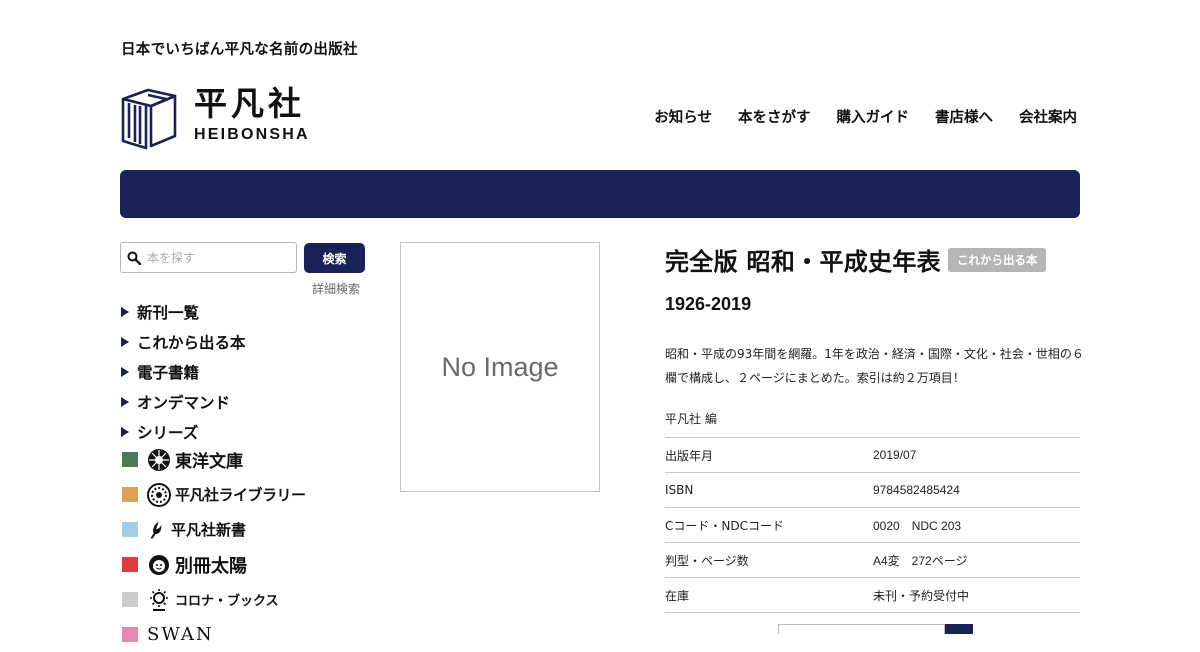 Image resolution: width=1200 pixels, height=652 pixels. I want to click on spec-row: 出版年月 2019/07, so click(872, 455).